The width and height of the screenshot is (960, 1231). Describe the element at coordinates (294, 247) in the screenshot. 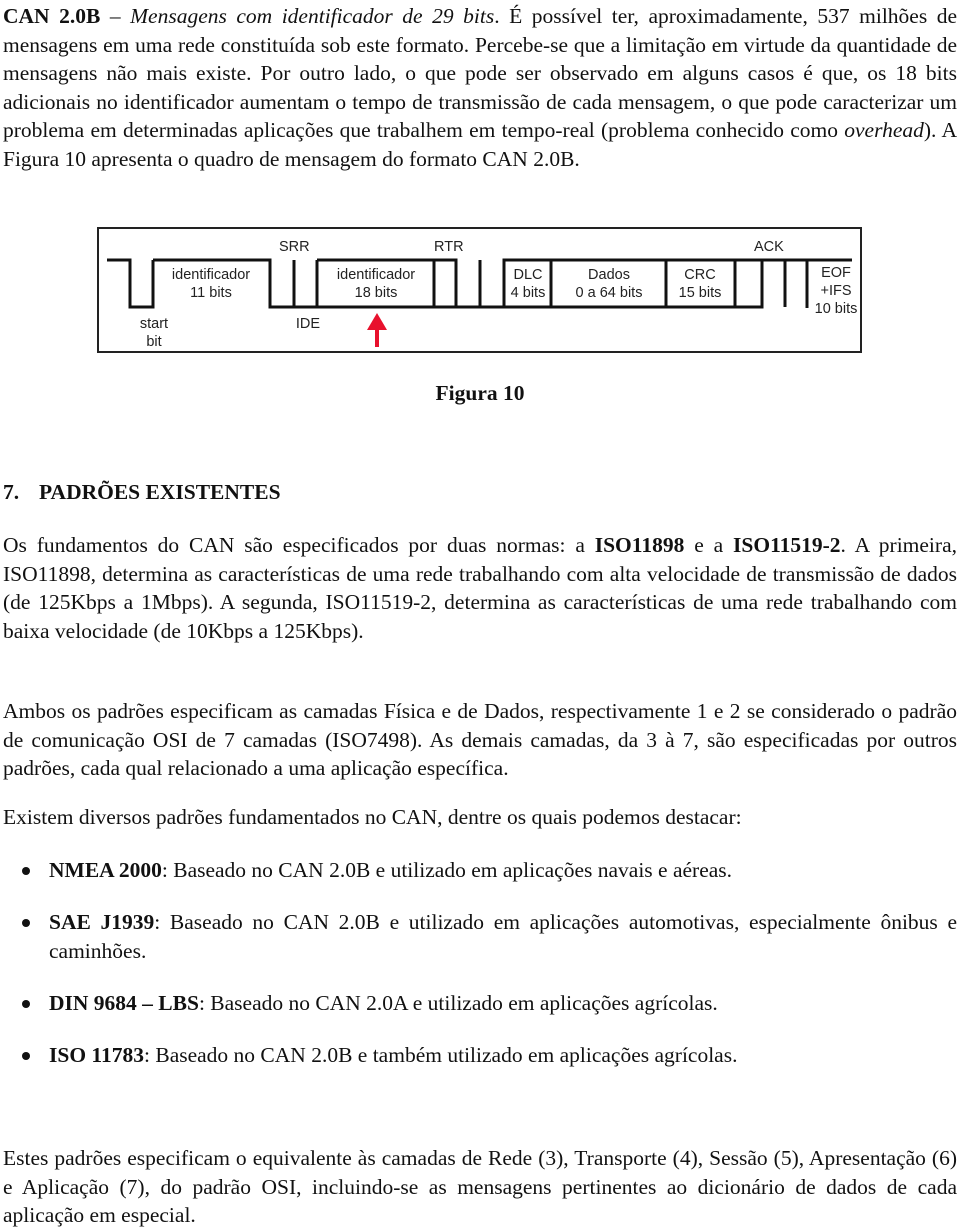

I see `label-srr: SRR` at that location.